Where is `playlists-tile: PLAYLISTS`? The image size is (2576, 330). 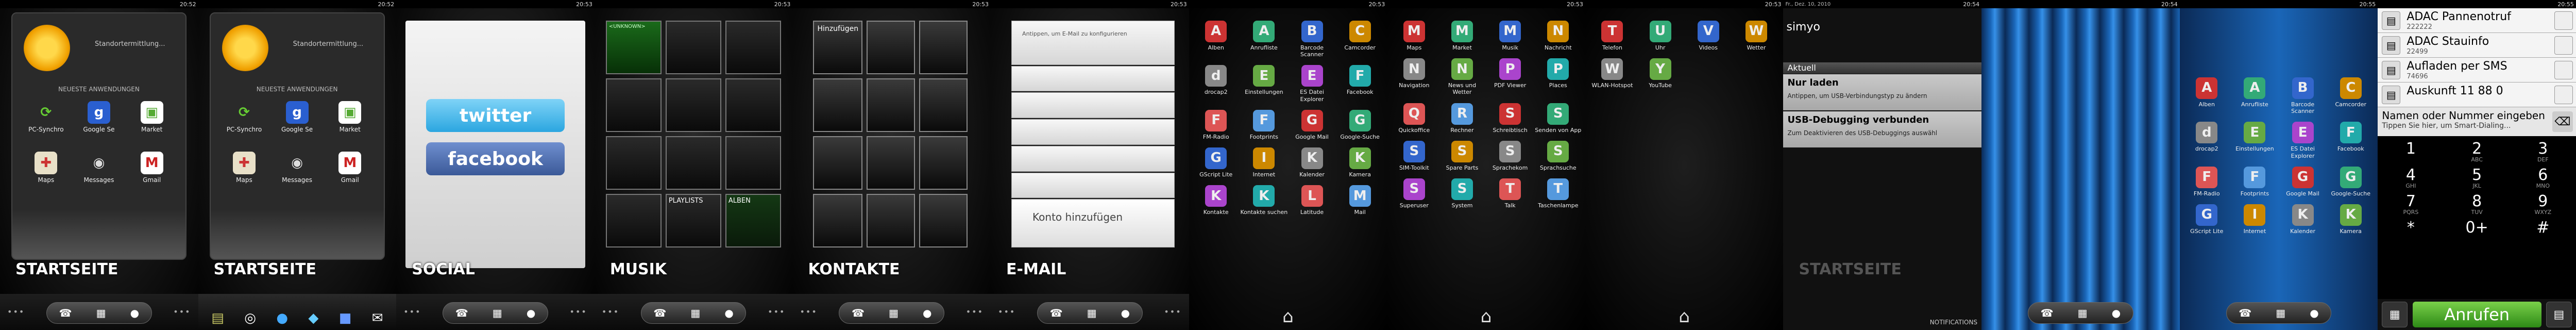 playlists-tile: PLAYLISTS is located at coordinates (693, 221).